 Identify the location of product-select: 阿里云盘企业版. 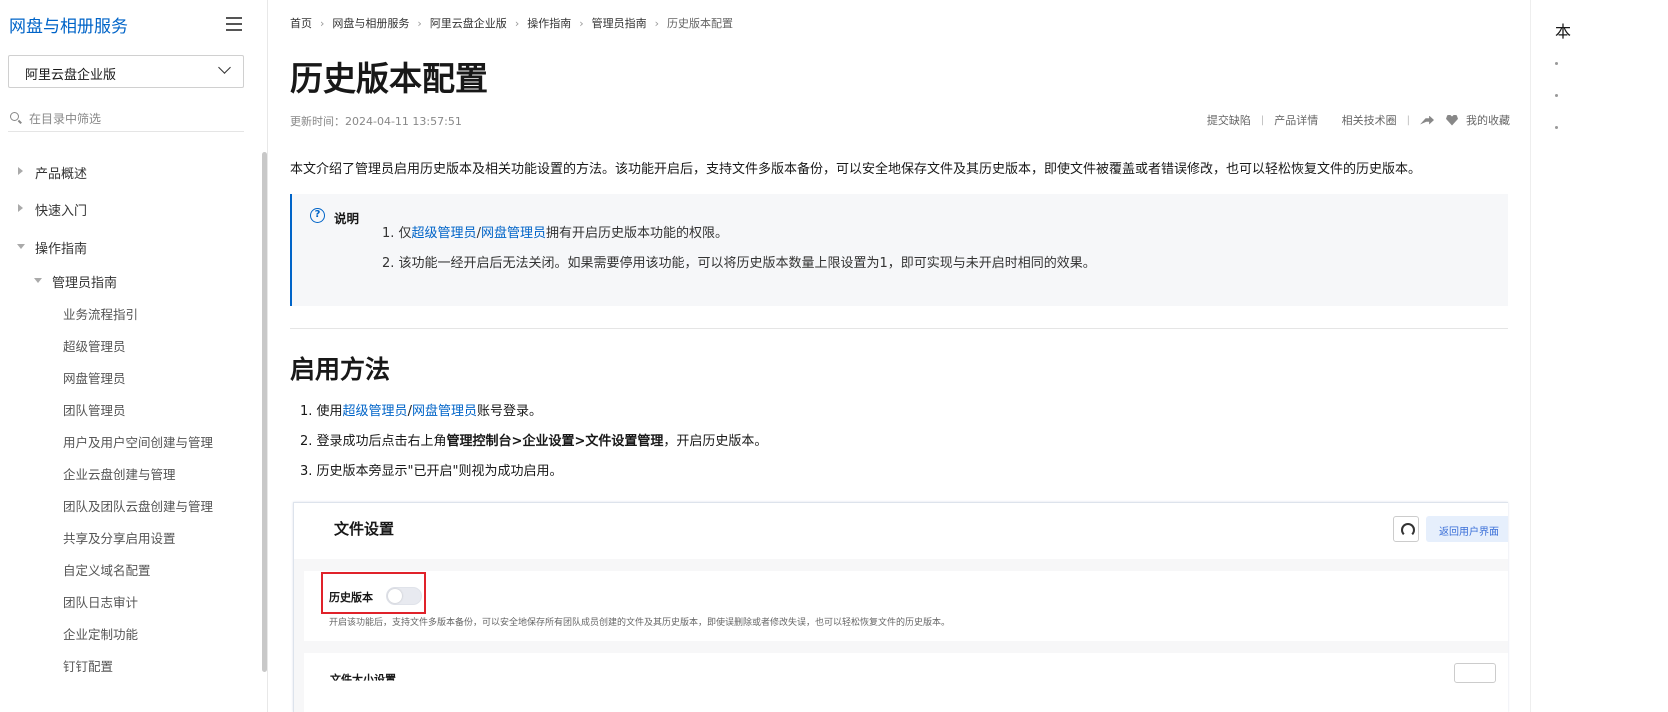
(126, 71).